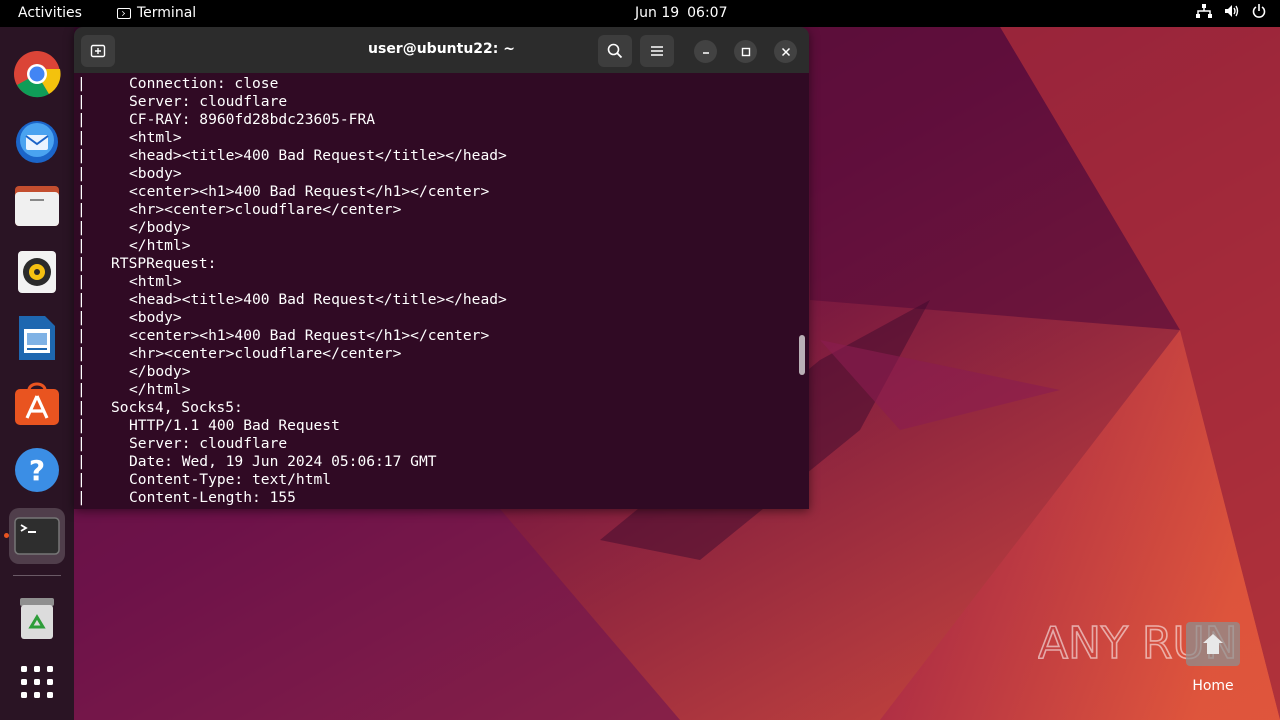  Describe the element at coordinates (156, 13) in the screenshot. I see `app-menu: Terminal` at that location.